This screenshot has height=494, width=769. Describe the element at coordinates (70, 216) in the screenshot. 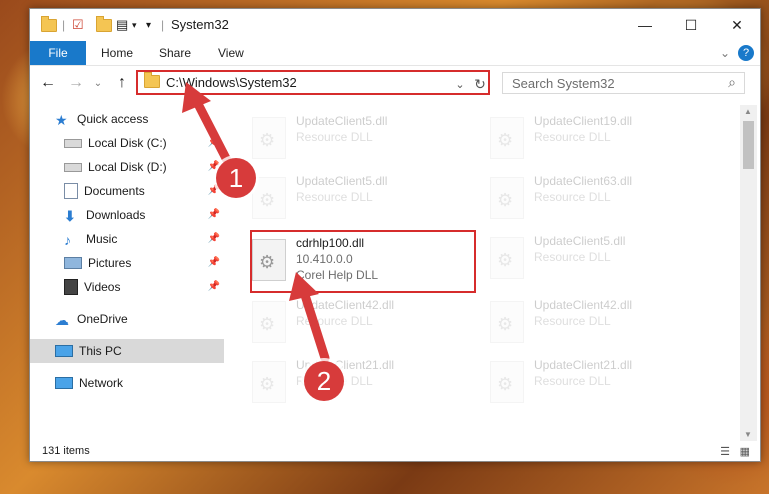

I see `download-icon: ⬇` at that location.